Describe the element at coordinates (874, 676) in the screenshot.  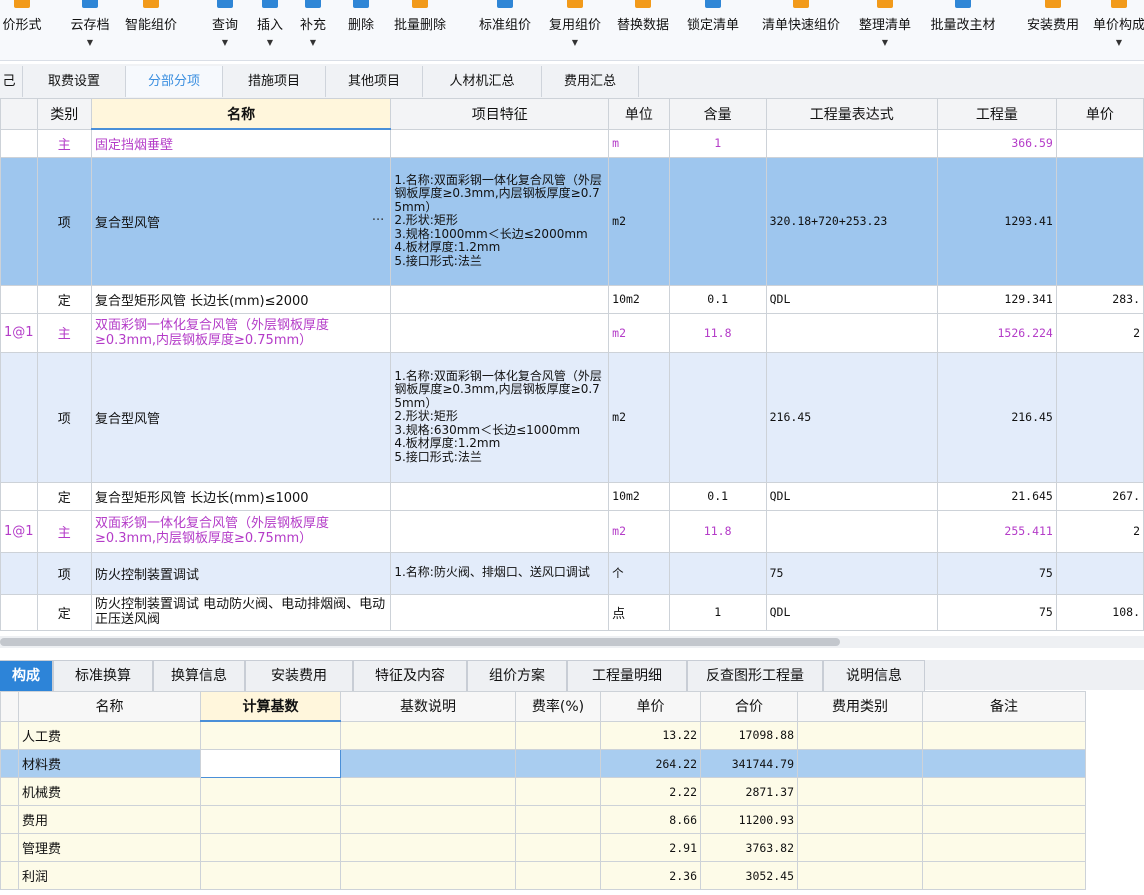
I see `tab-description: 说明信息` at that location.